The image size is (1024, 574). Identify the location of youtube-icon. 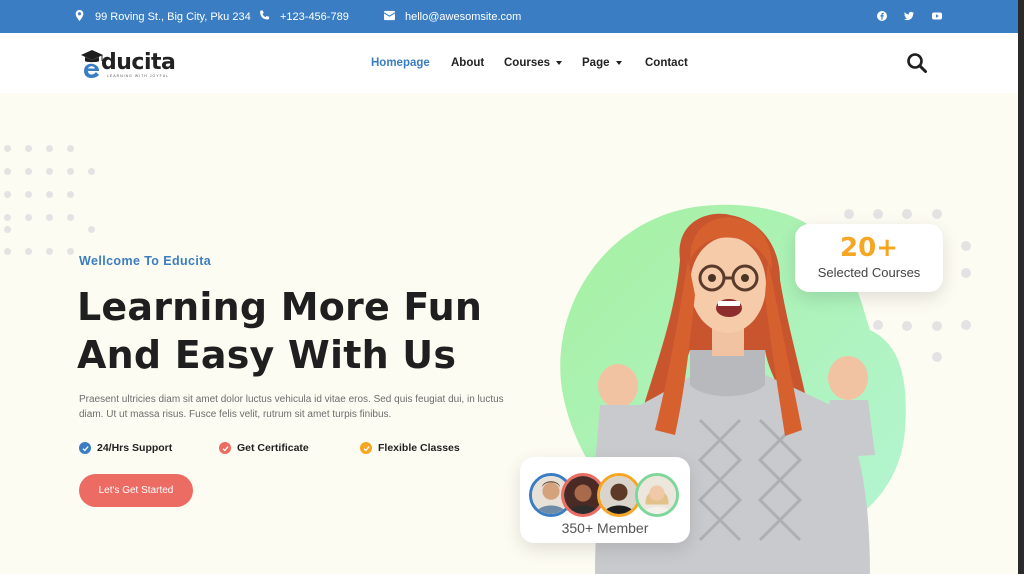
(937, 16).